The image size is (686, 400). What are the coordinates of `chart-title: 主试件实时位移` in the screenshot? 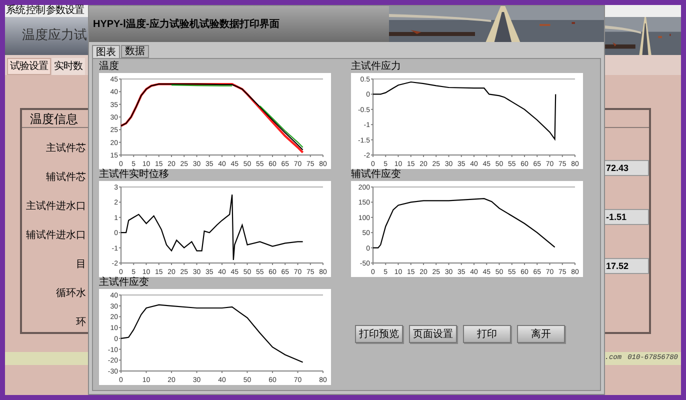 It's located at (134, 175).